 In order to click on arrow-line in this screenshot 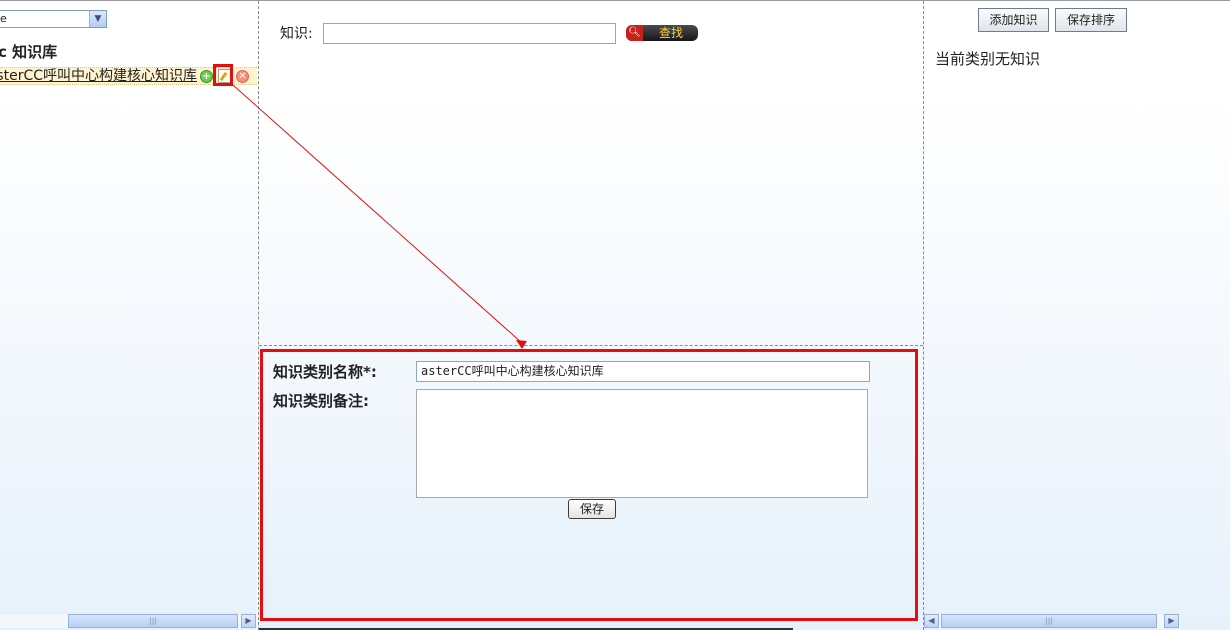, I will do `click(377, 214)`.